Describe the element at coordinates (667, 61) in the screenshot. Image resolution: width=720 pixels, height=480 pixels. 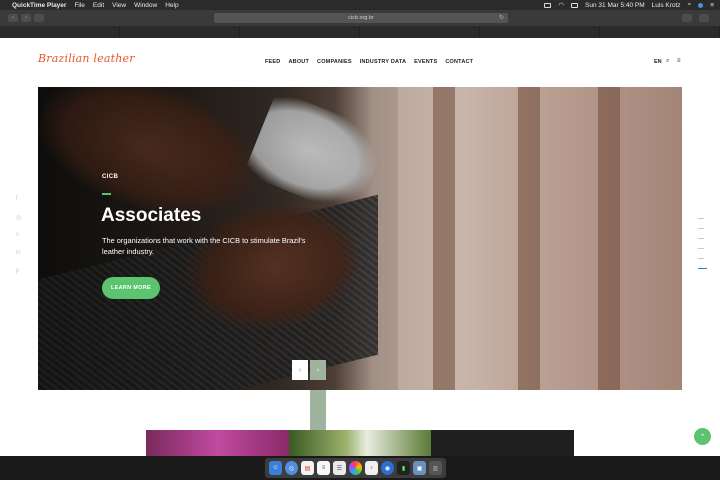
I see `search-icon: ⌕` at that location.